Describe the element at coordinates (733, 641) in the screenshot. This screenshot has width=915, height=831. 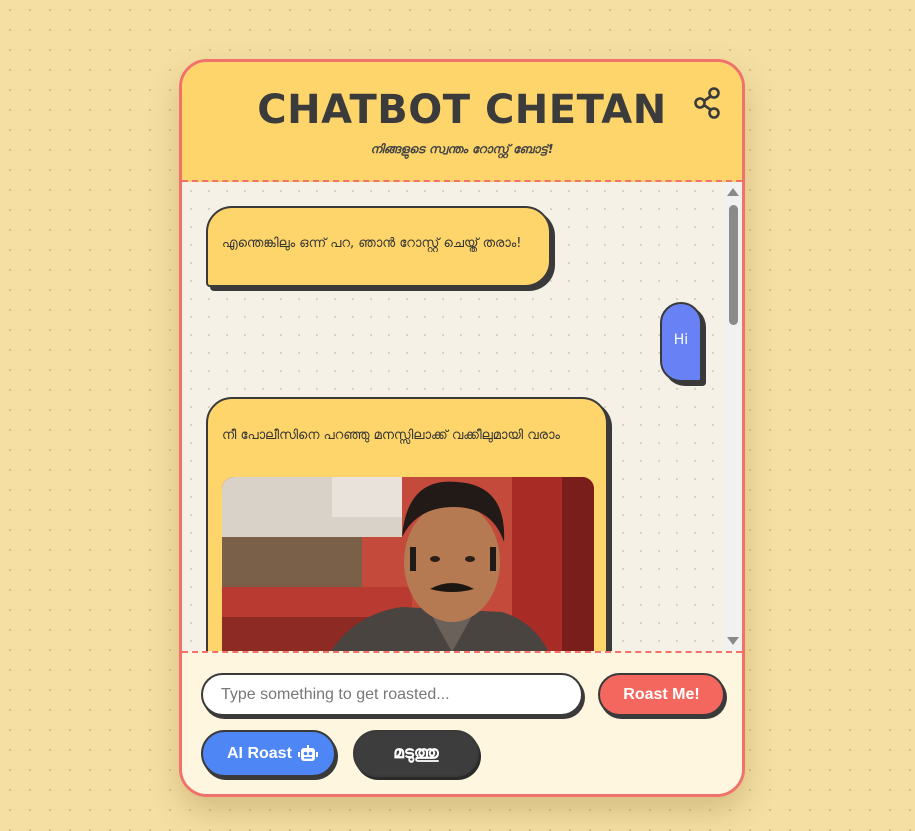
I see `scroll-down-arrow-icon` at that location.